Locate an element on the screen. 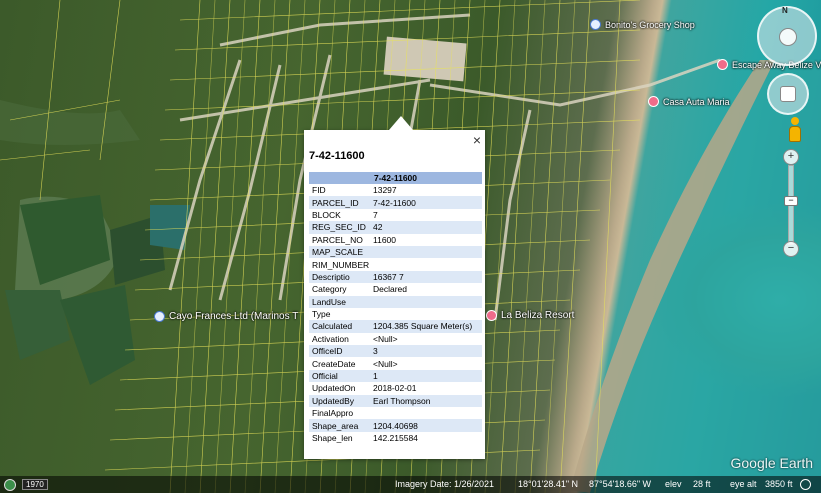  attribute-key: Shape_len is located at coordinates (332, 438).